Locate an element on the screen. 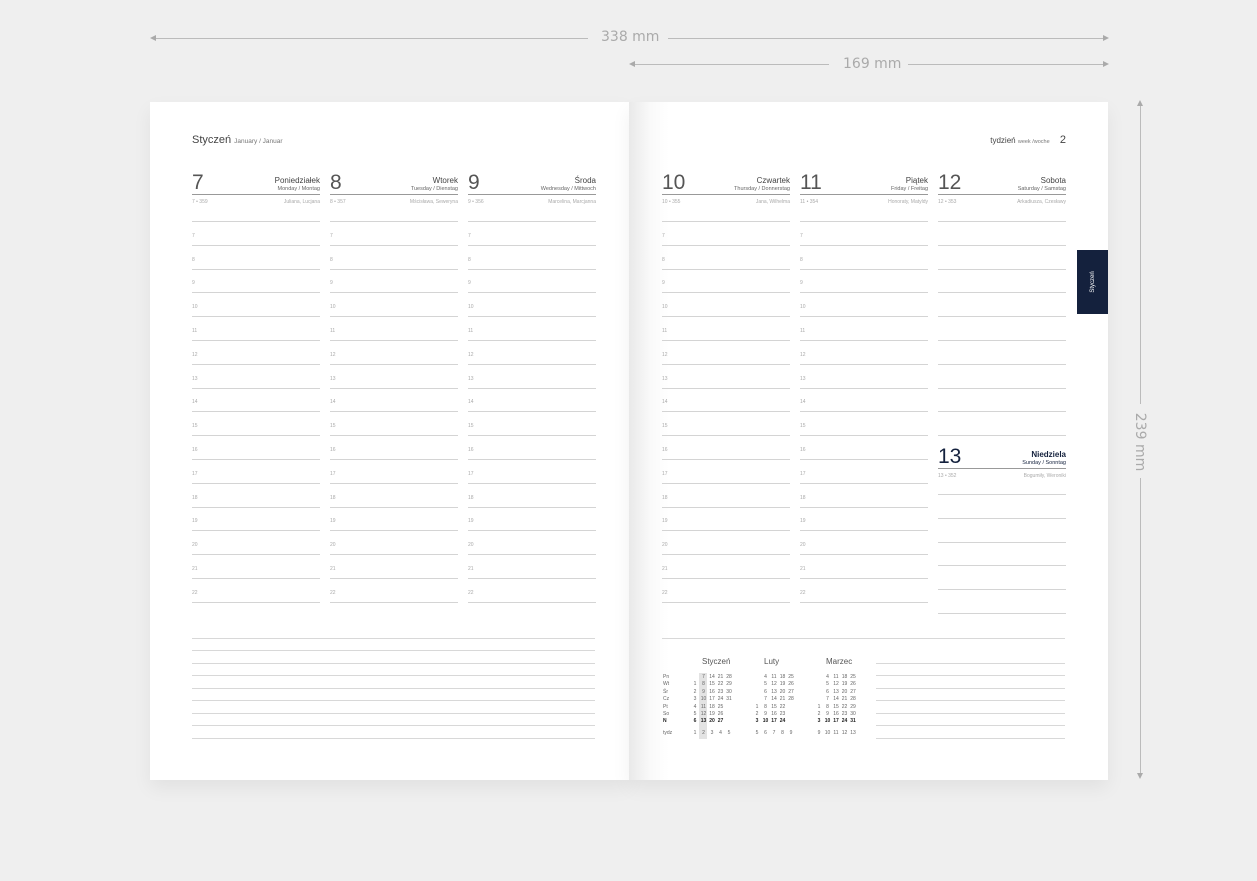  mini-day: 26 is located at coordinates (791, 684).